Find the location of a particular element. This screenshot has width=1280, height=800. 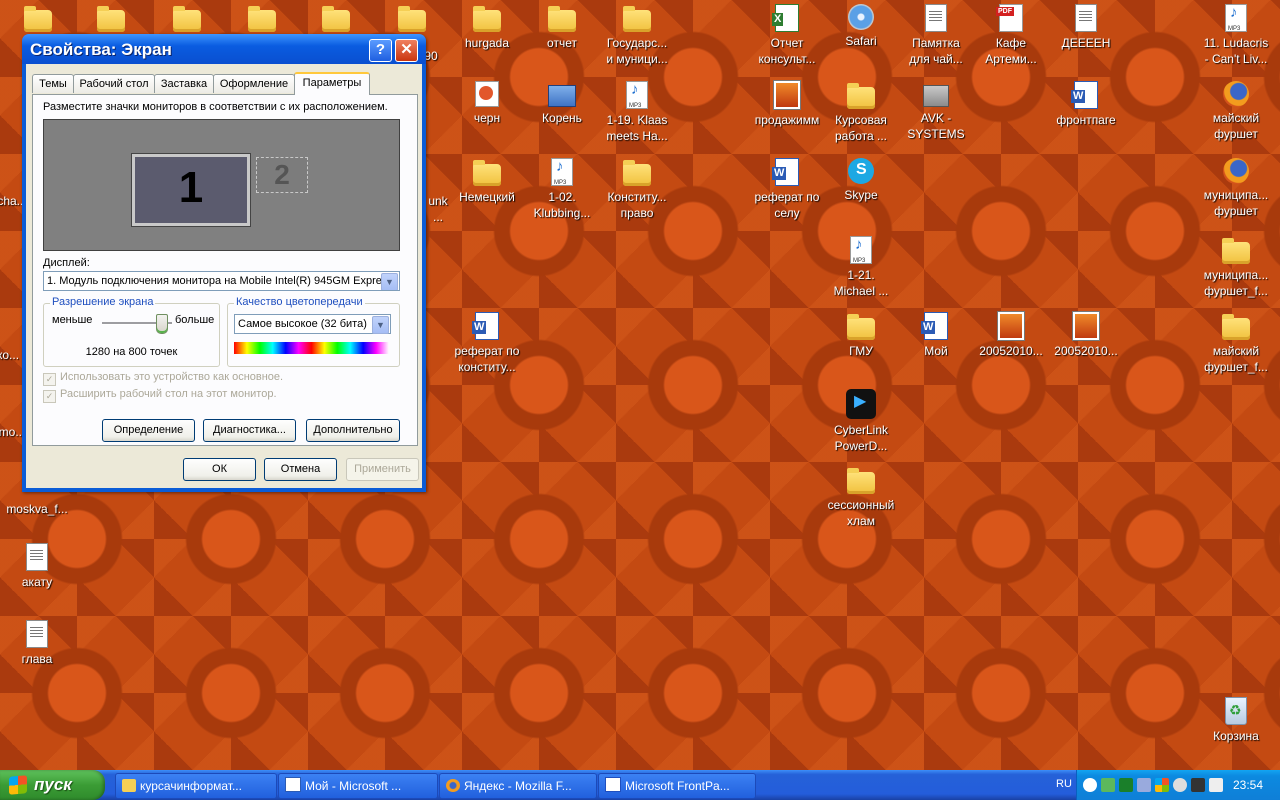

desktop-icon: черн is located at coordinates (487, 103).